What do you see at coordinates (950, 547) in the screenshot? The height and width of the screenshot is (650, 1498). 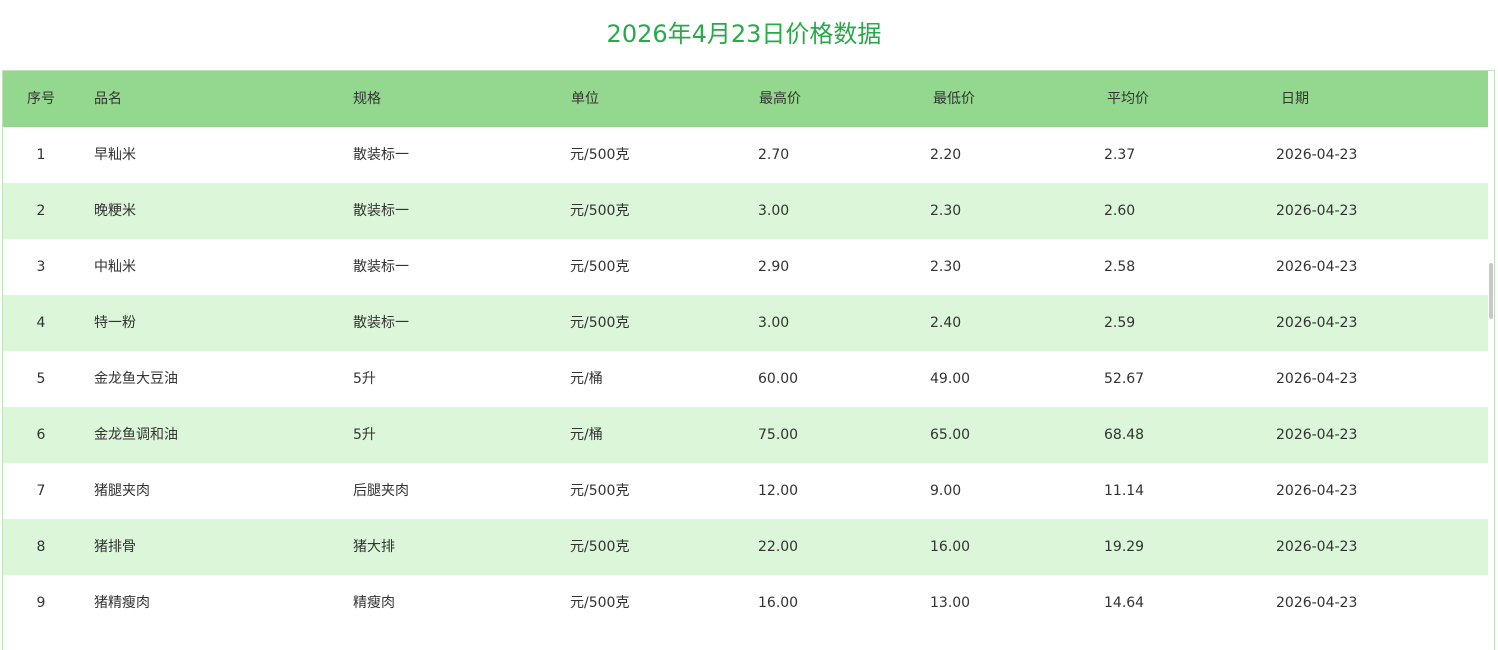 I see `cell-min-price: 16.00` at bounding box center [950, 547].